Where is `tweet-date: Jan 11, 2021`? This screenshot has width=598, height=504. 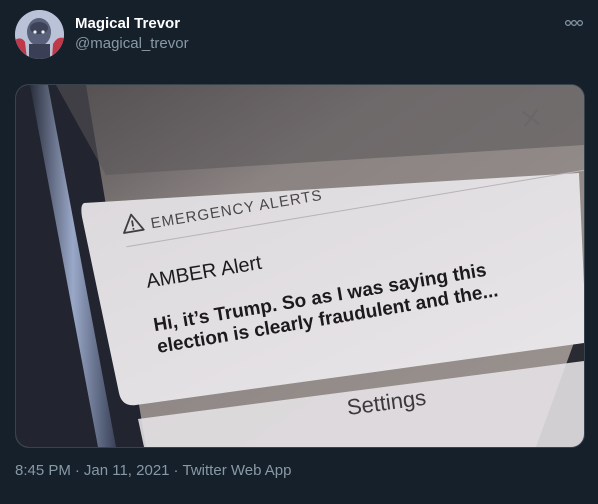
tweet-date: Jan 11, 2021 is located at coordinates (127, 470).